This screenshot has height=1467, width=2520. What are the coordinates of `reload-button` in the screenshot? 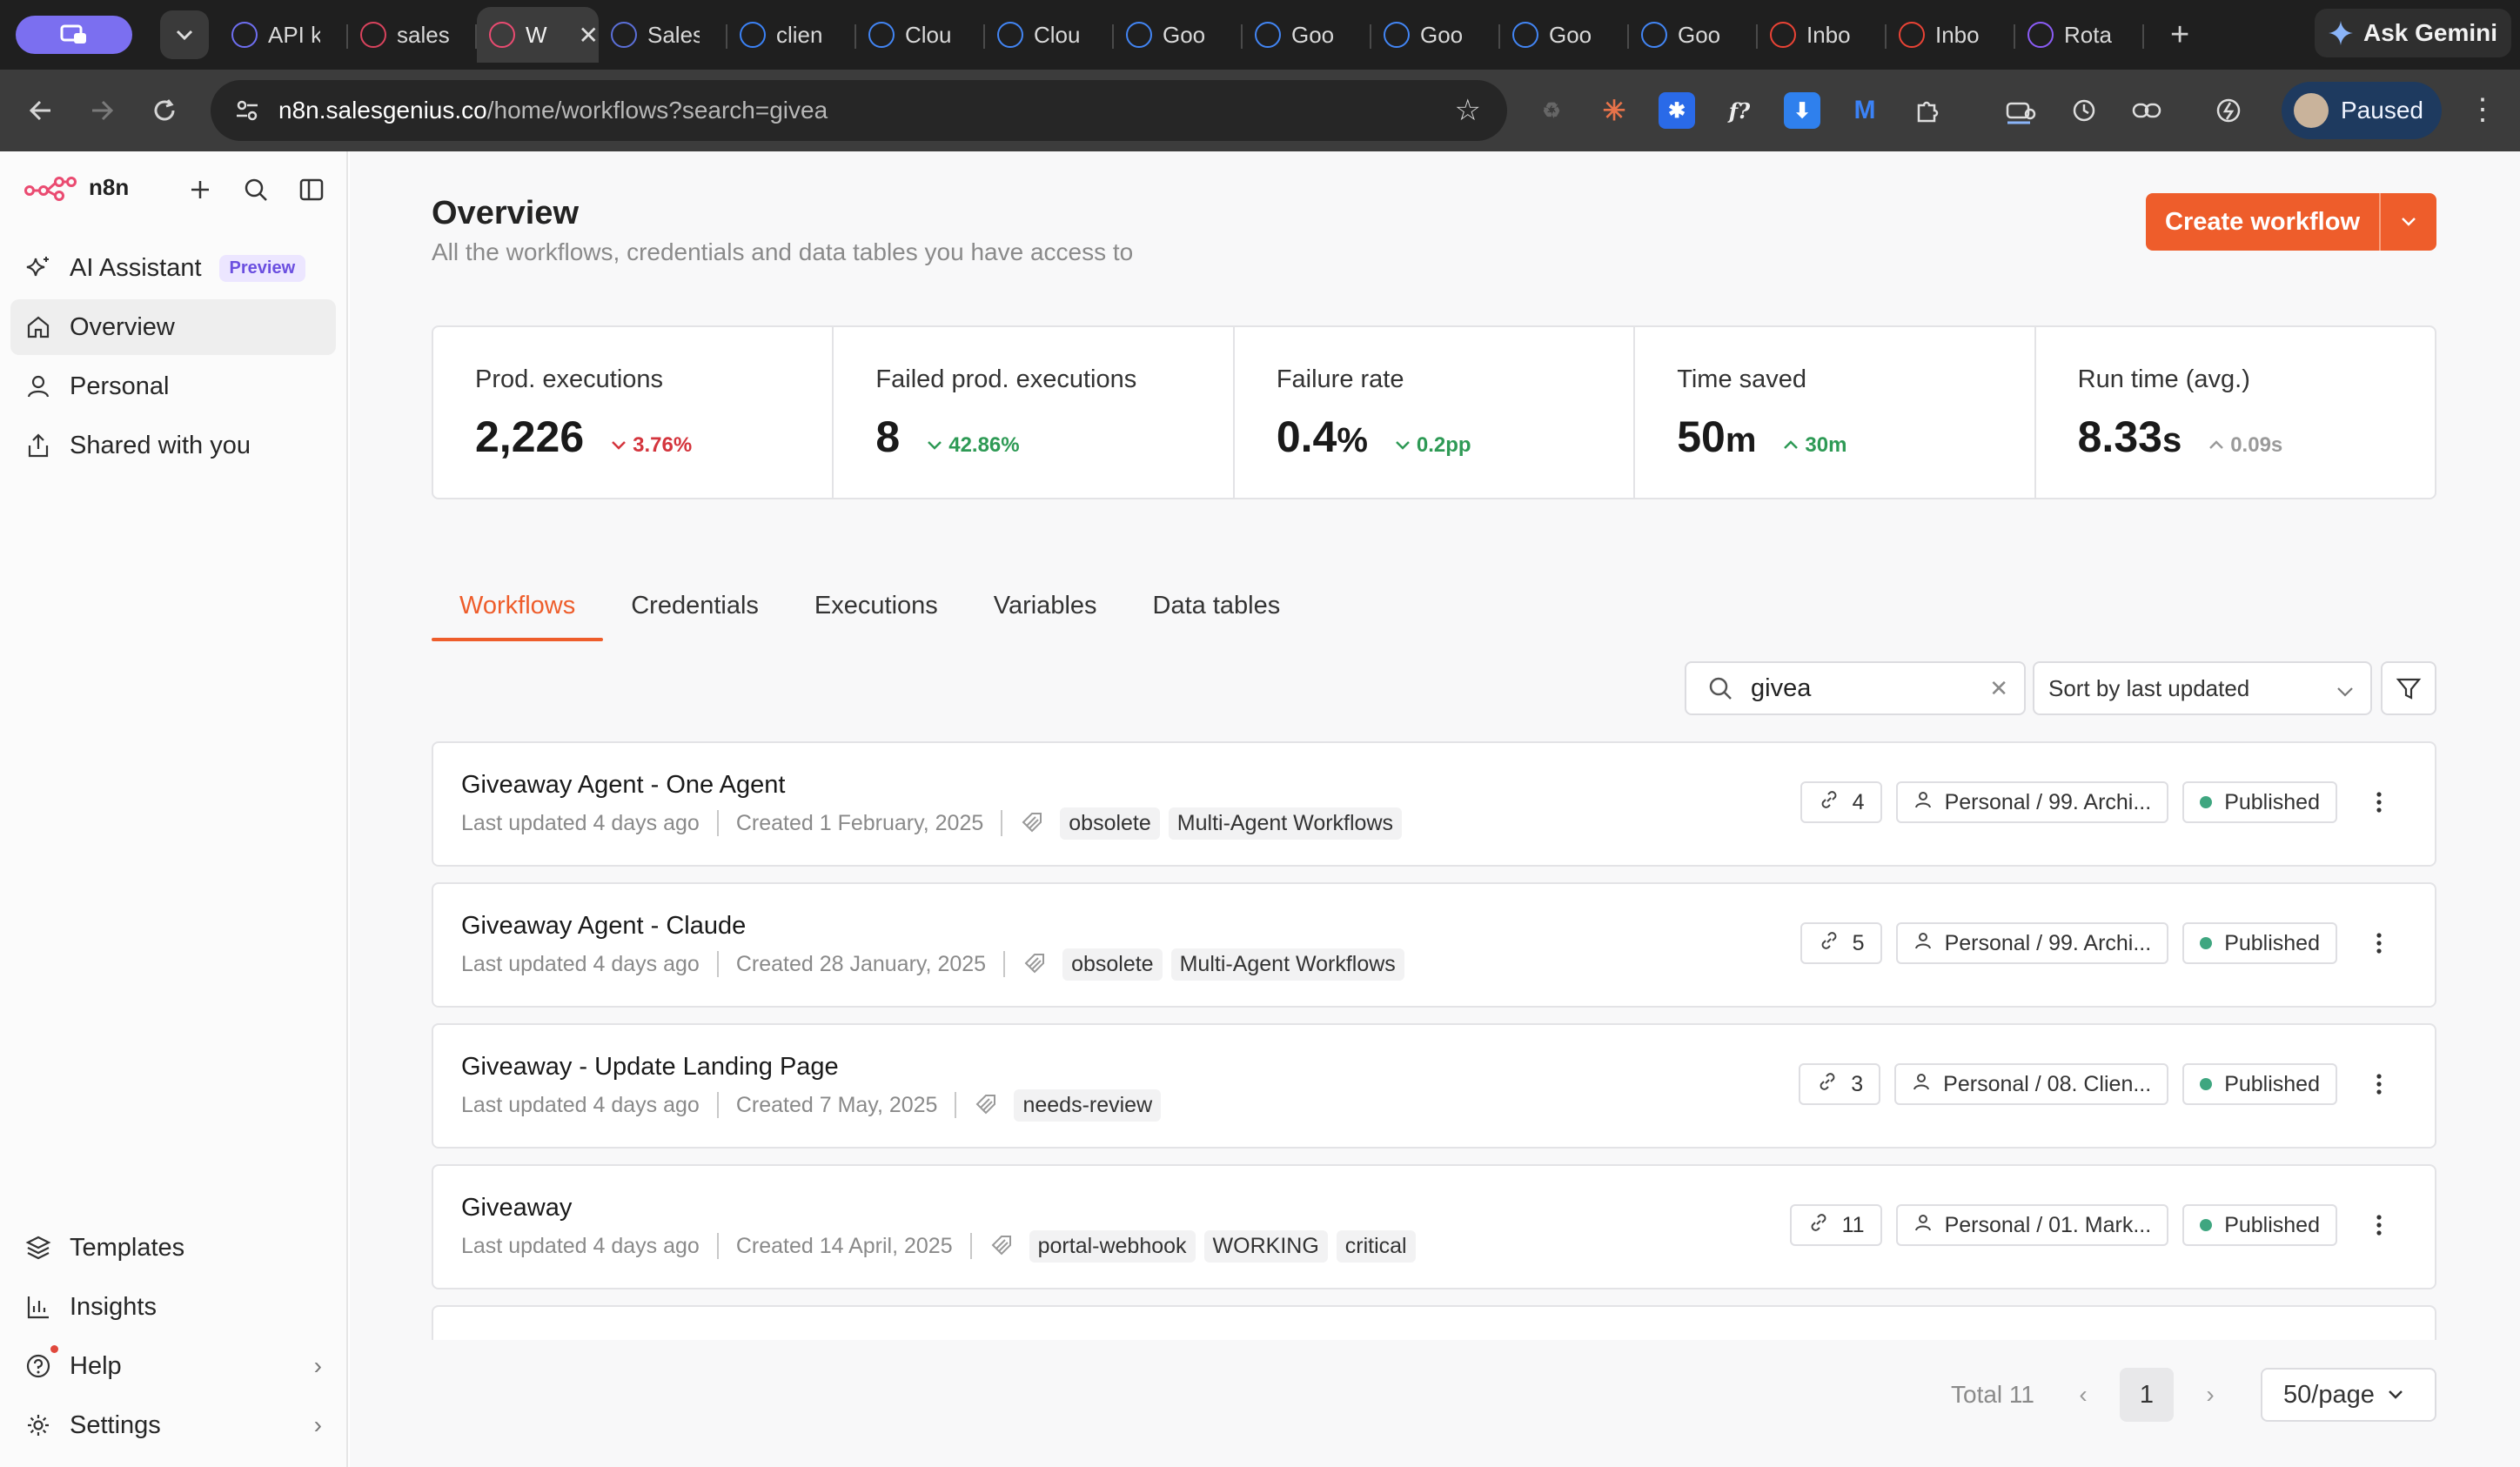 It's located at (164, 111).